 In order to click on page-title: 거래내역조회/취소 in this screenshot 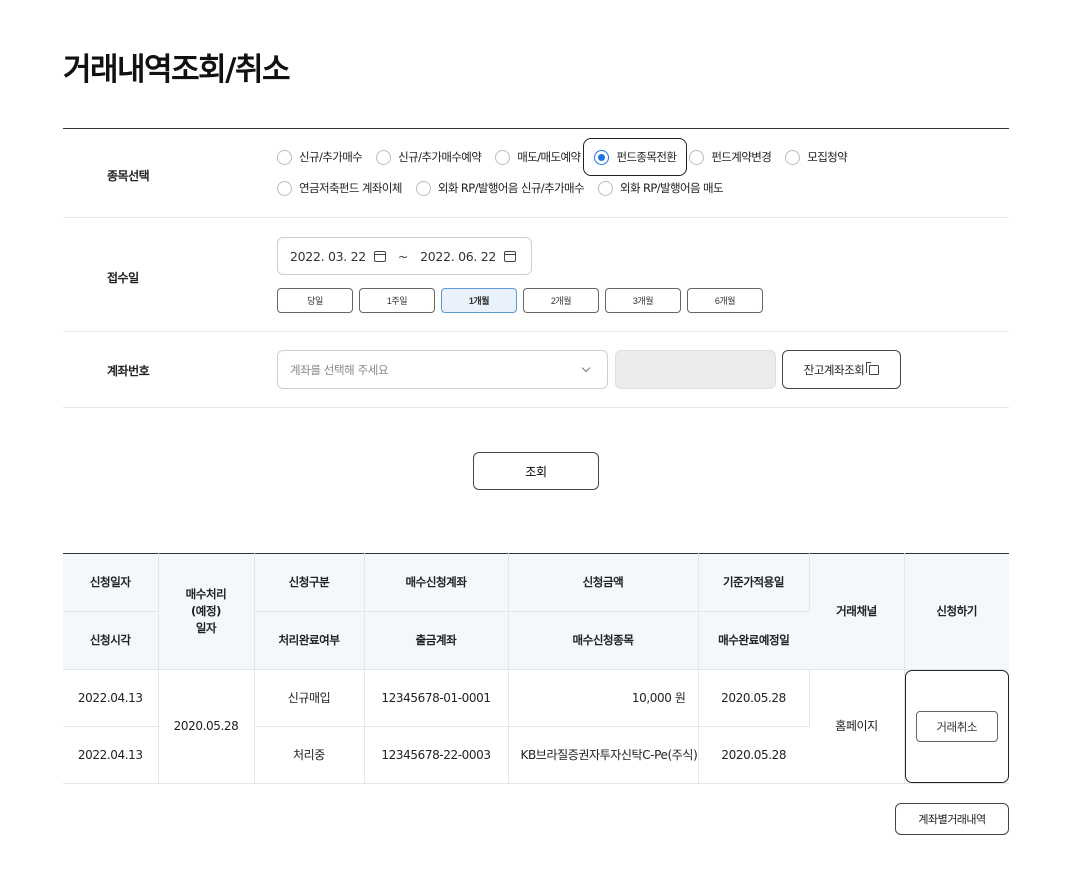, I will do `click(176, 70)`.